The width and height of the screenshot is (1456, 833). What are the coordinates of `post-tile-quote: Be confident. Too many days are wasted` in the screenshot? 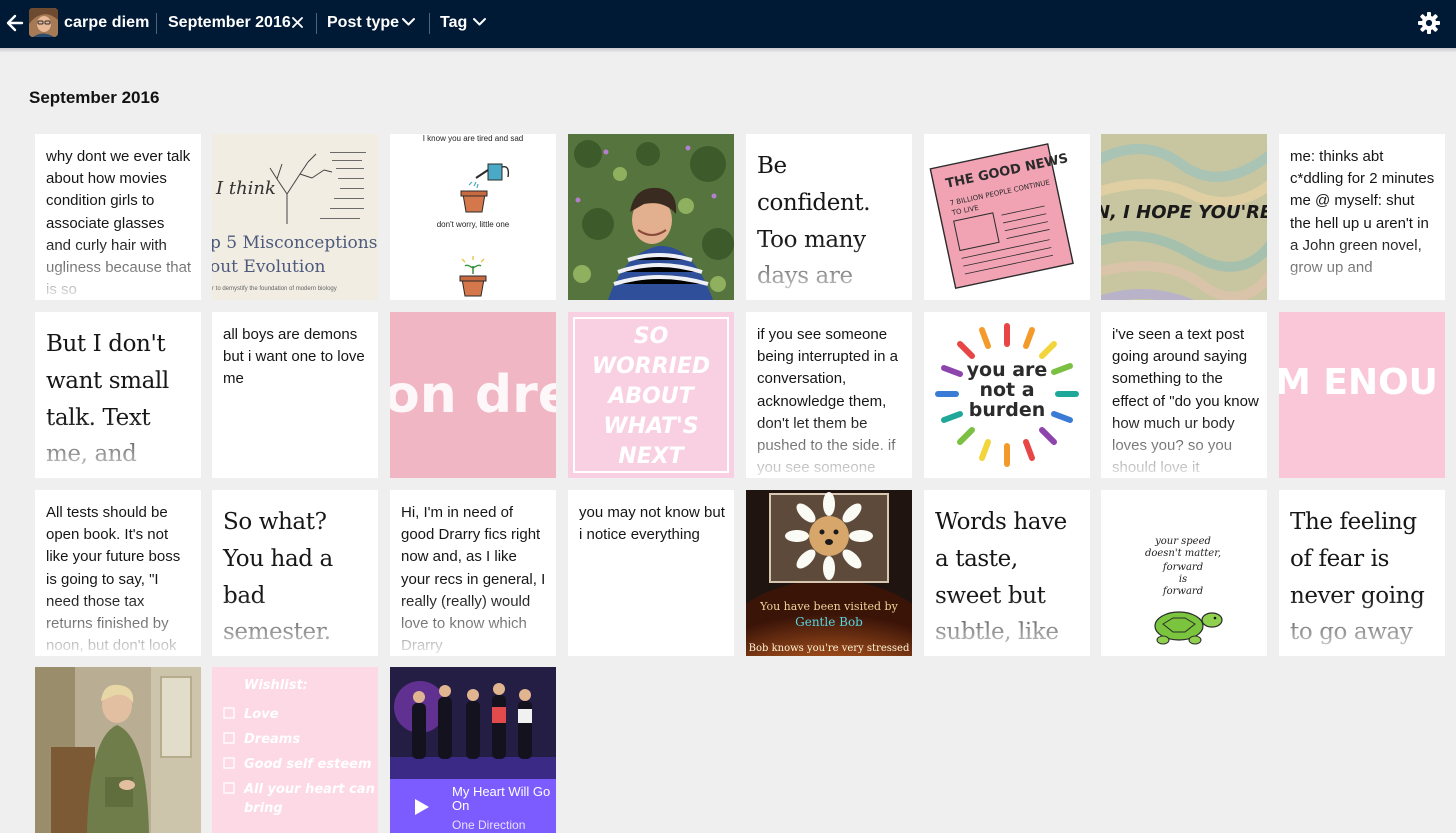 It's located at (829, 217).